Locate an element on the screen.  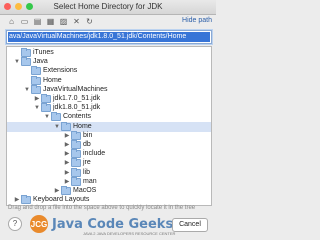
window-titlebar: Select Home Directory for JDK is located at coordinates (108, 7).